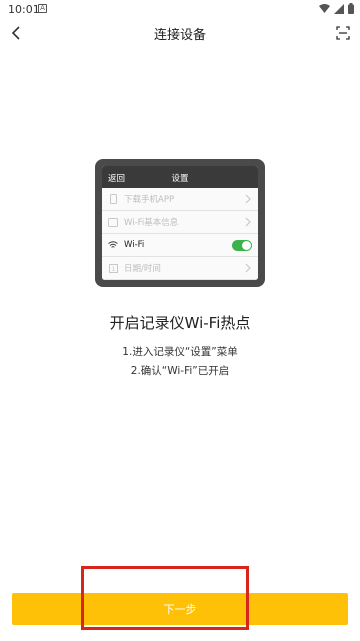  I want to click on status-icons, so click(336, 8).